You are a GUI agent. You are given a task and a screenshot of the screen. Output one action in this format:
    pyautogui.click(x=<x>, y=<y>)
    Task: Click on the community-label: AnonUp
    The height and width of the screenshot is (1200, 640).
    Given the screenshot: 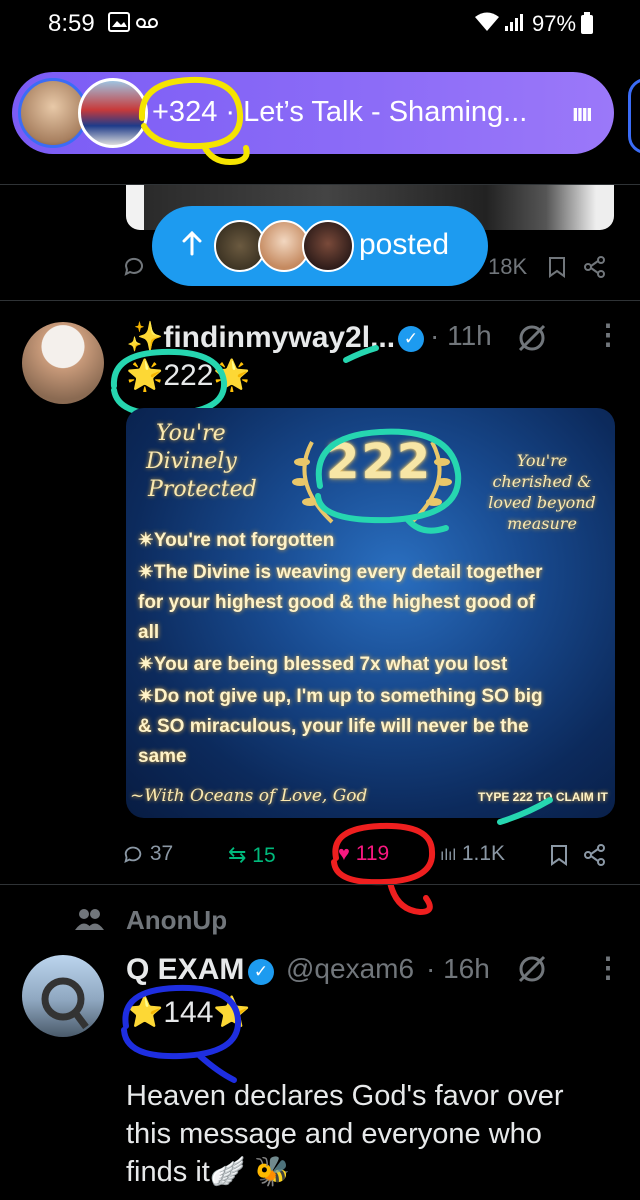 What is the action you would take?
    pyautogui.click(x=176, y=920)
    